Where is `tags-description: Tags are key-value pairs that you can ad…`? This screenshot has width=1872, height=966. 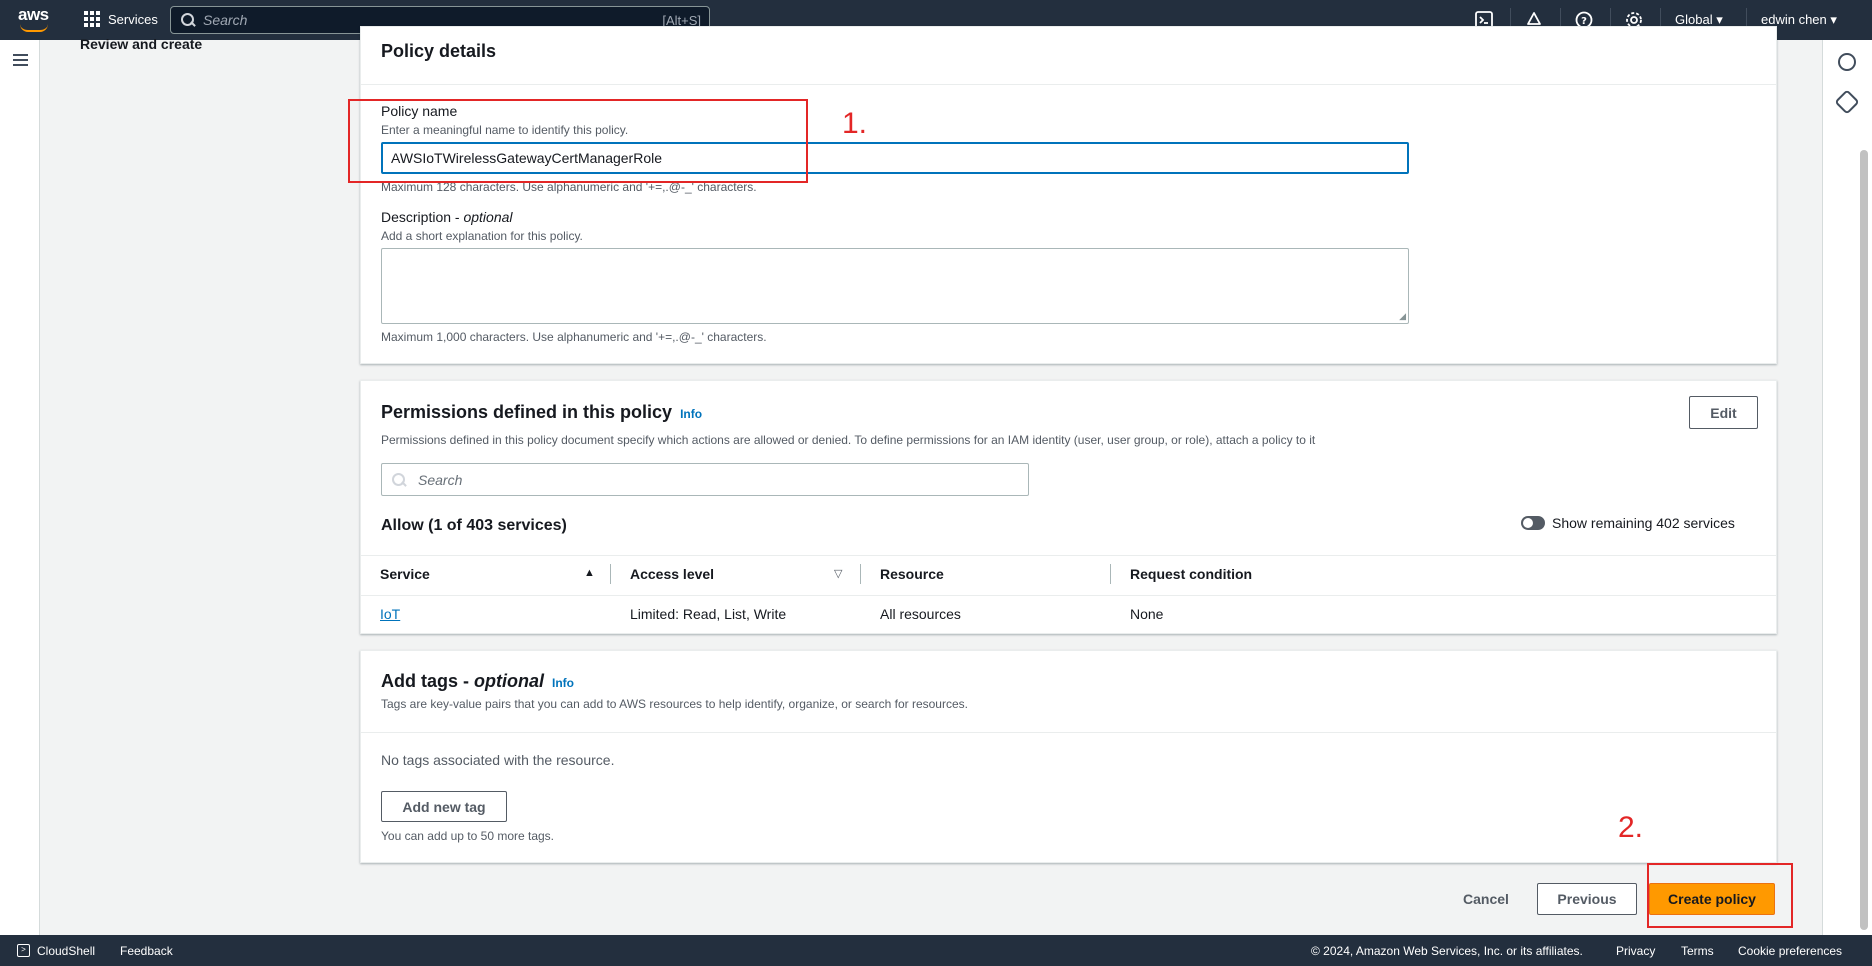
tags-description: Tags are key-value pairs that you can ad… is located at coordinates (674, 704).